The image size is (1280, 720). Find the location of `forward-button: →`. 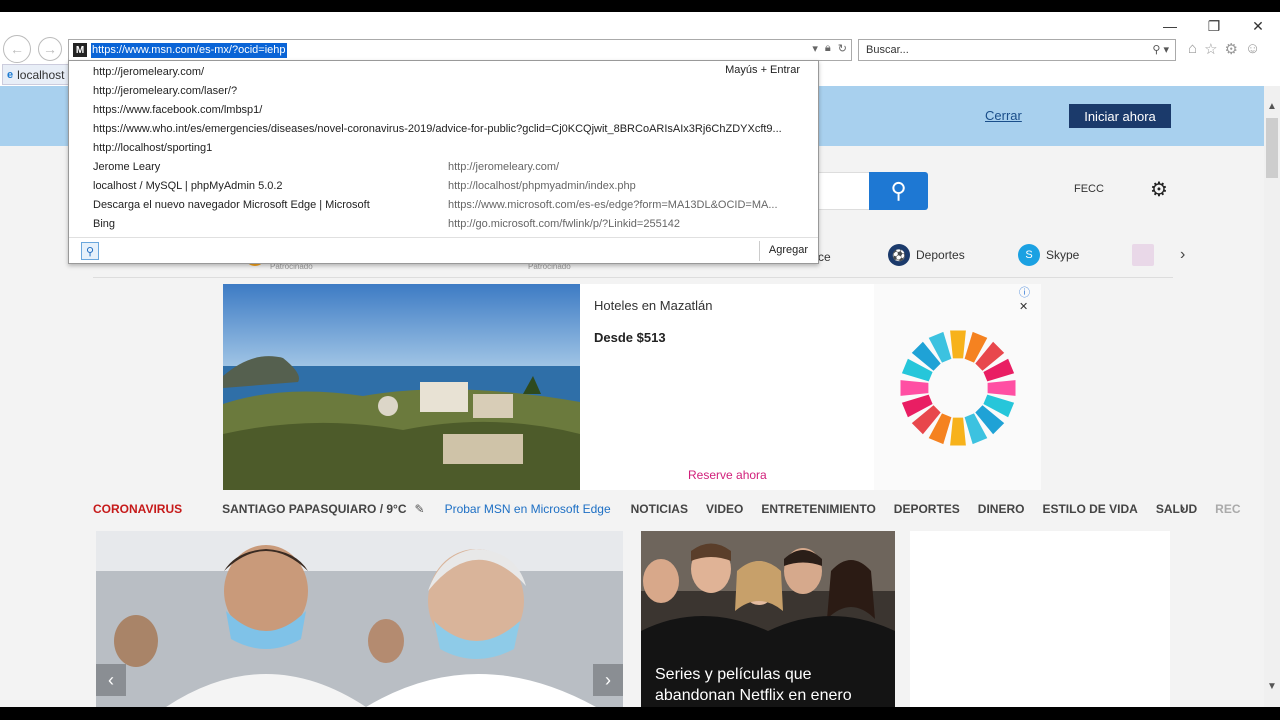

forward-button: → is located at coordinates (50, 49).